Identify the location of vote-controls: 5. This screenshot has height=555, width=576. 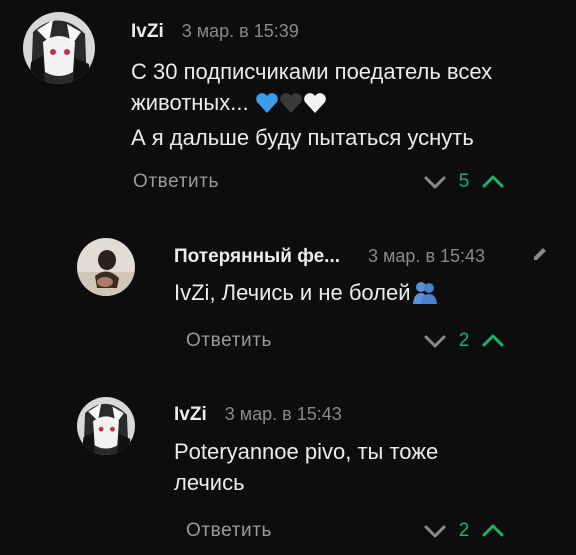
(464, 182).